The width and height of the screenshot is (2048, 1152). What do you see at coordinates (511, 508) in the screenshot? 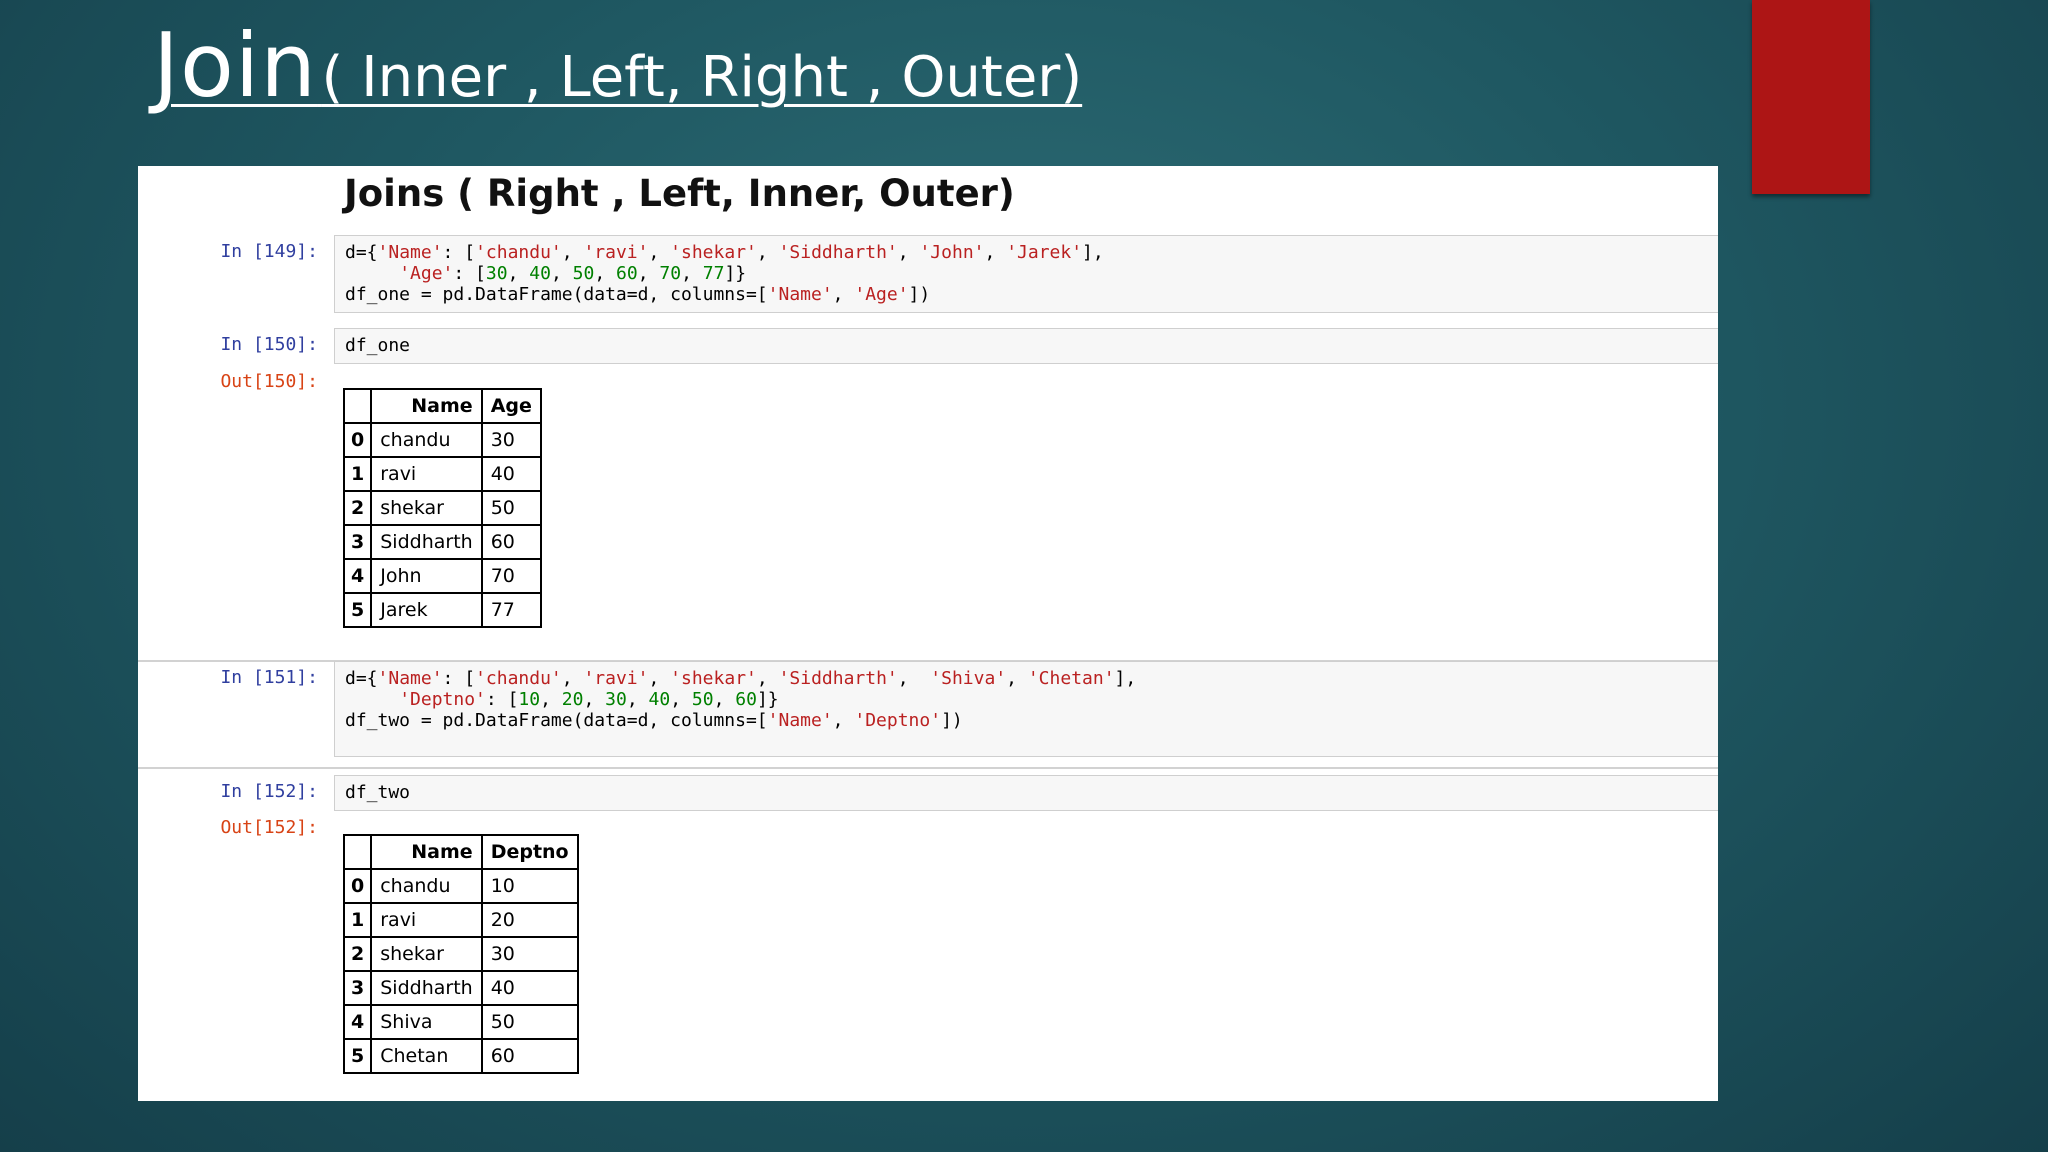
I see `table-cell: 50` at bounding box center [511, 508].